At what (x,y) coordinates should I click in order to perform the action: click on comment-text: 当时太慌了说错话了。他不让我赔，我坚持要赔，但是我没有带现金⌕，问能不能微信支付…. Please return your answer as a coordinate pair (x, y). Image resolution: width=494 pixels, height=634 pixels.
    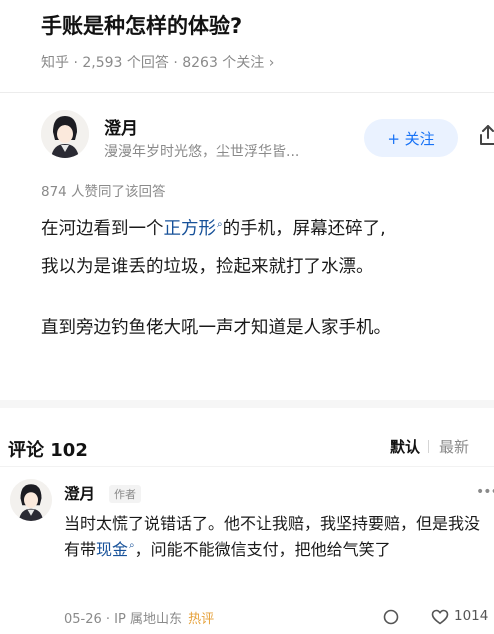
    Looking at the image, I should click on (279, 536).